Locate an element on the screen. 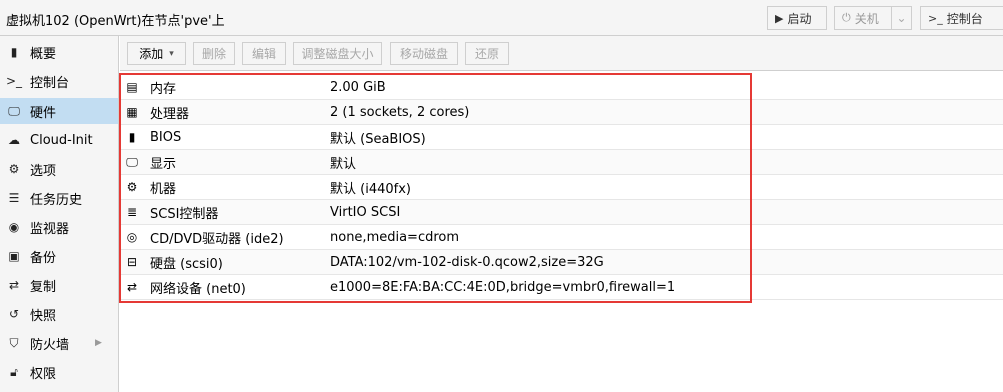 Image resolution: width=1003 pixels, height=392 pixels. table-row: ⚙ 机器 默认 (i440fx) is located at coordinates (561, 187).